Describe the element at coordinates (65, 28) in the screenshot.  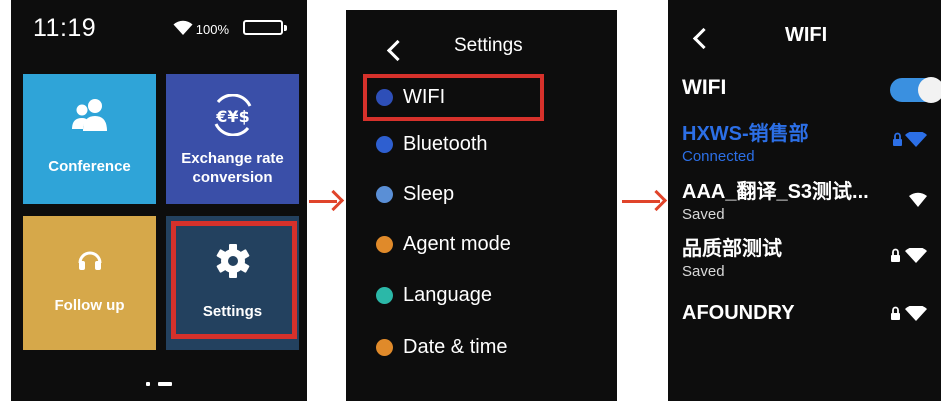
I see `status-time: 11:19` at that location.